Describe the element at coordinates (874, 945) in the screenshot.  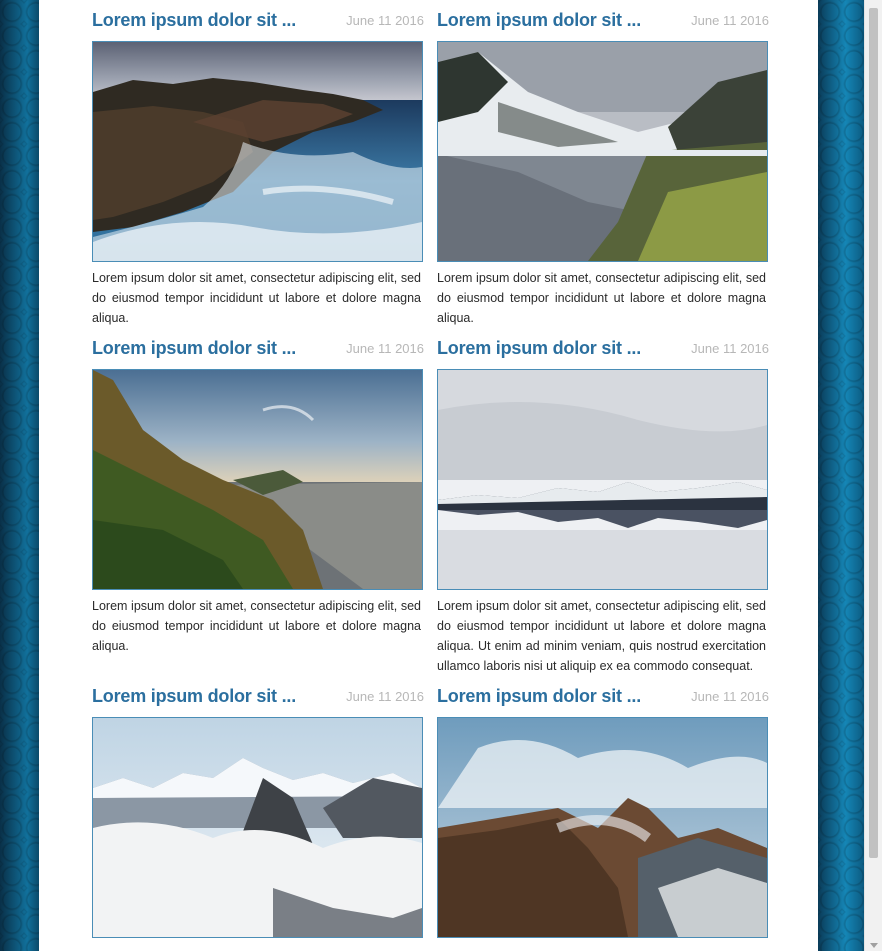
I see `scroll-down-arrow-icon` at that location.